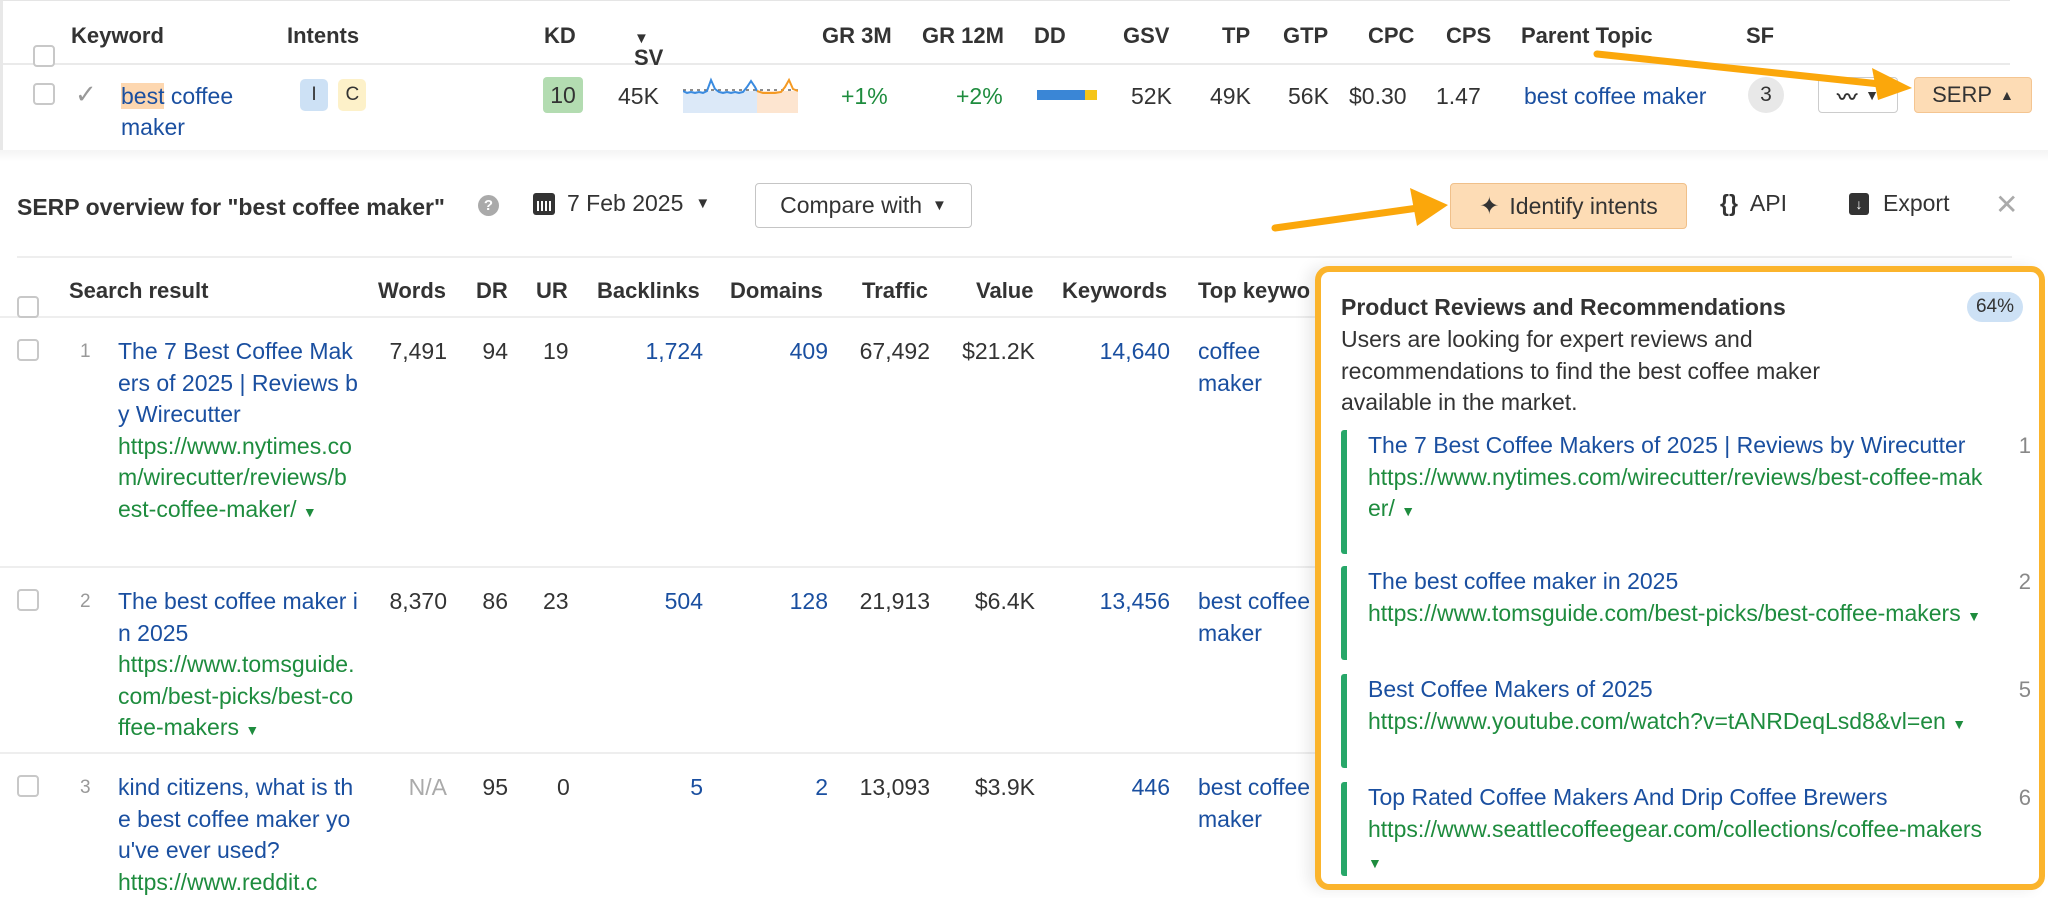  What do you see at coordinates (1916, 203) in the screenshot?
I see `export-label: Export` at bounding box center [1916, 203].